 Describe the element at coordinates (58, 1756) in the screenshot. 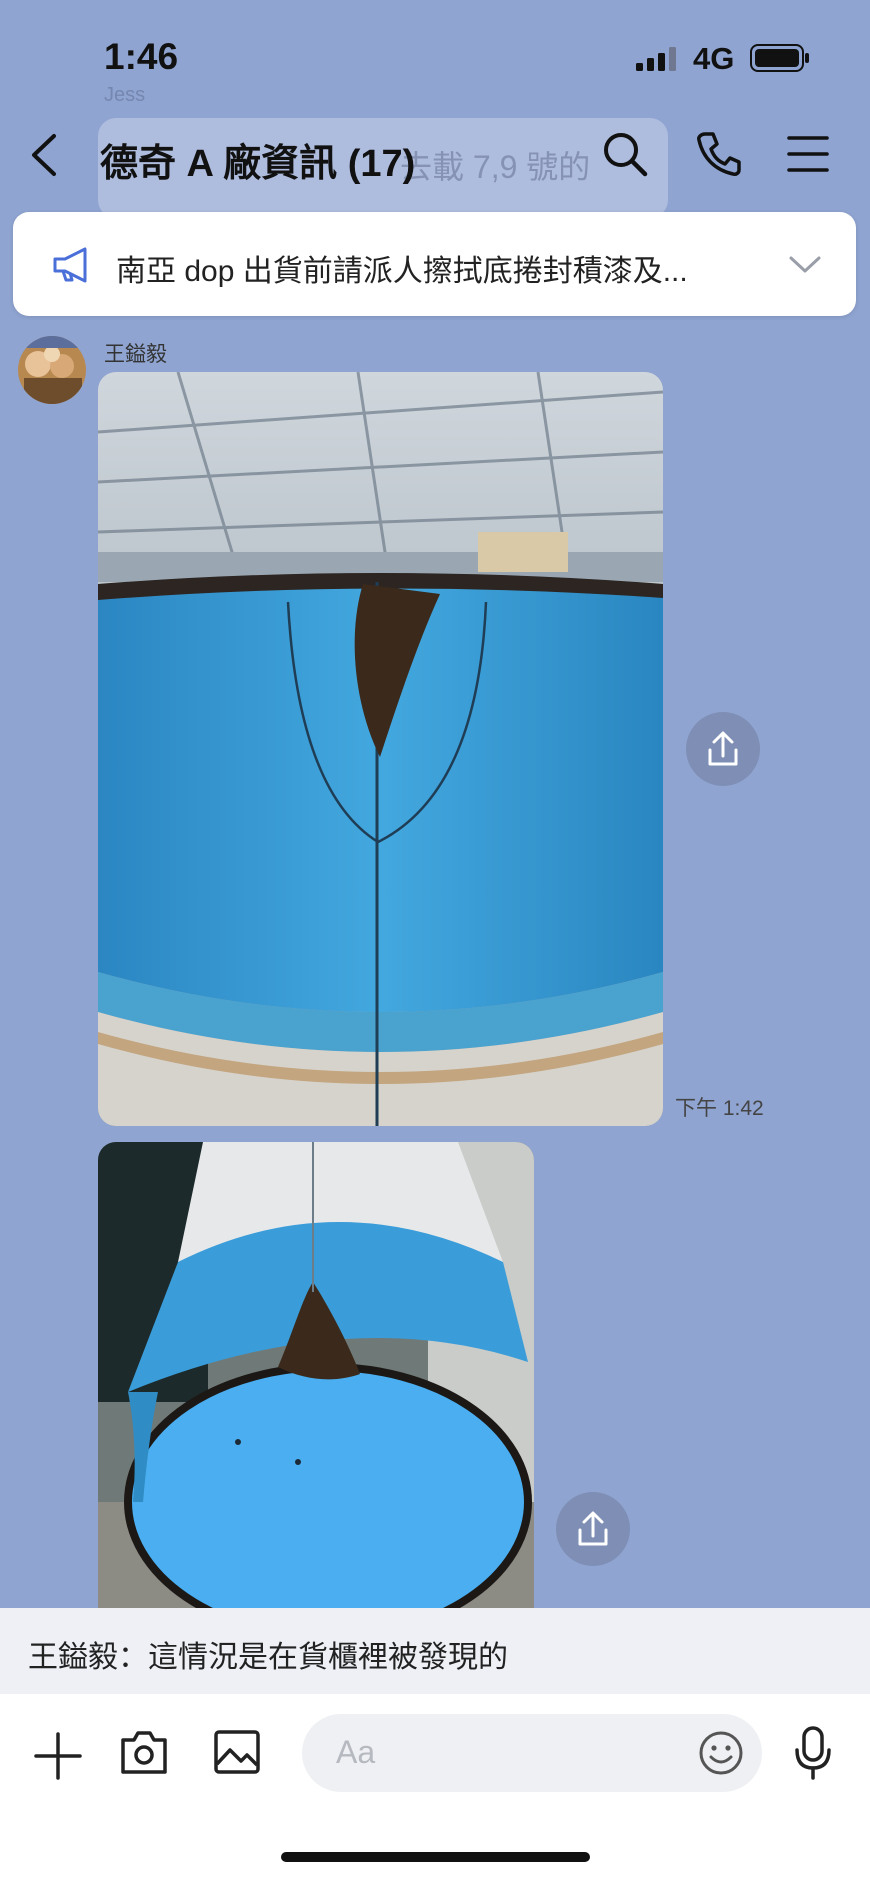

I see `plus-icon` at that location.